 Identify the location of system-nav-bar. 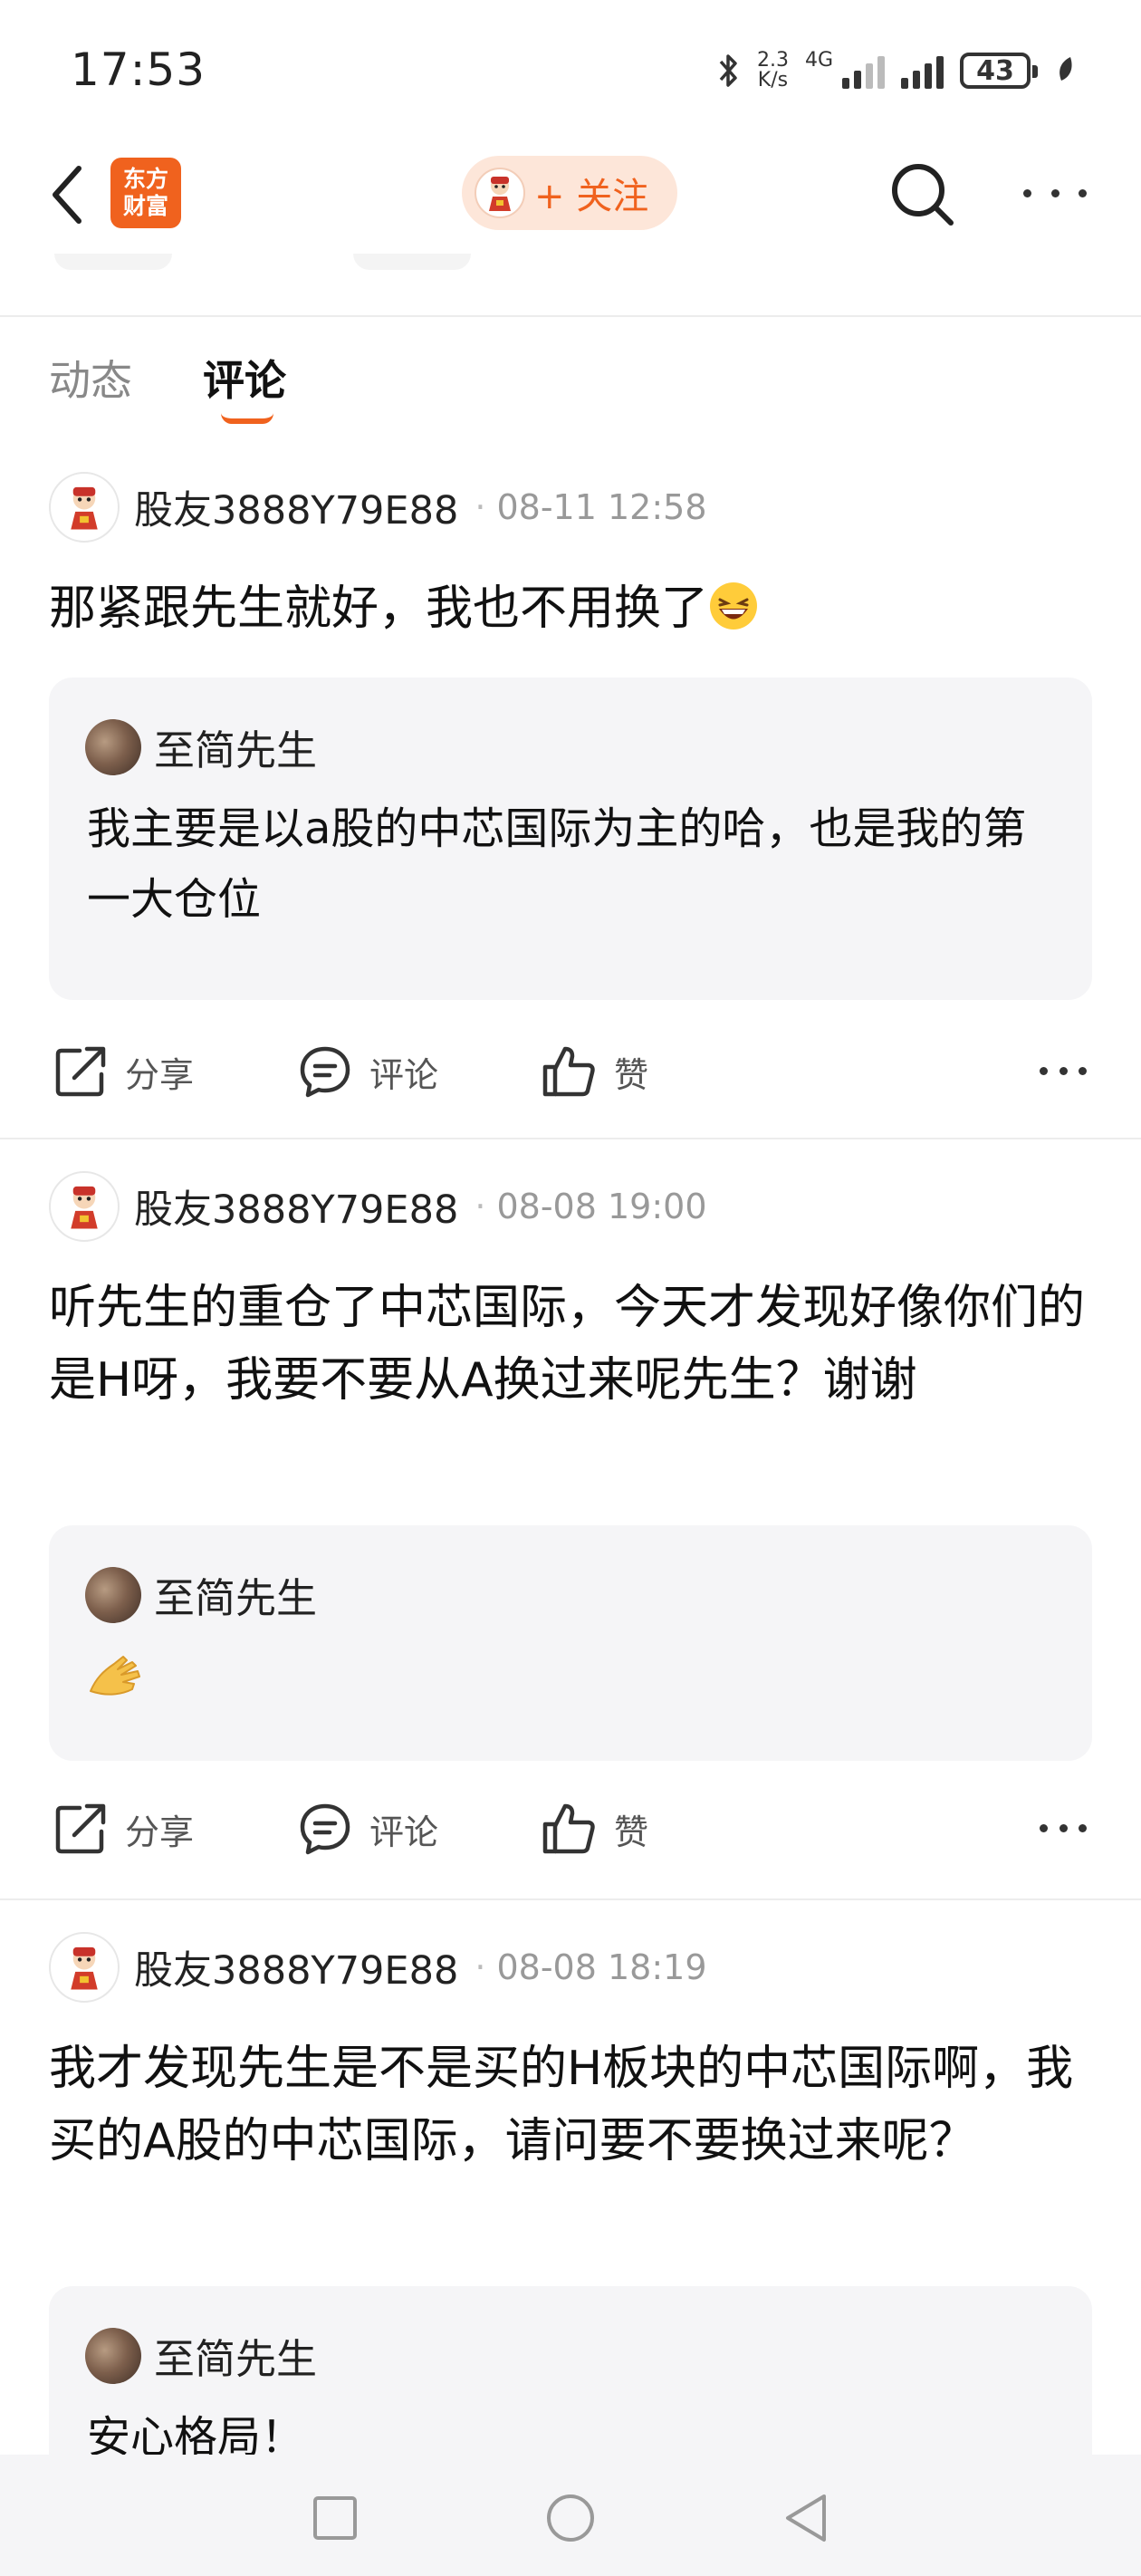
(570, 2515).